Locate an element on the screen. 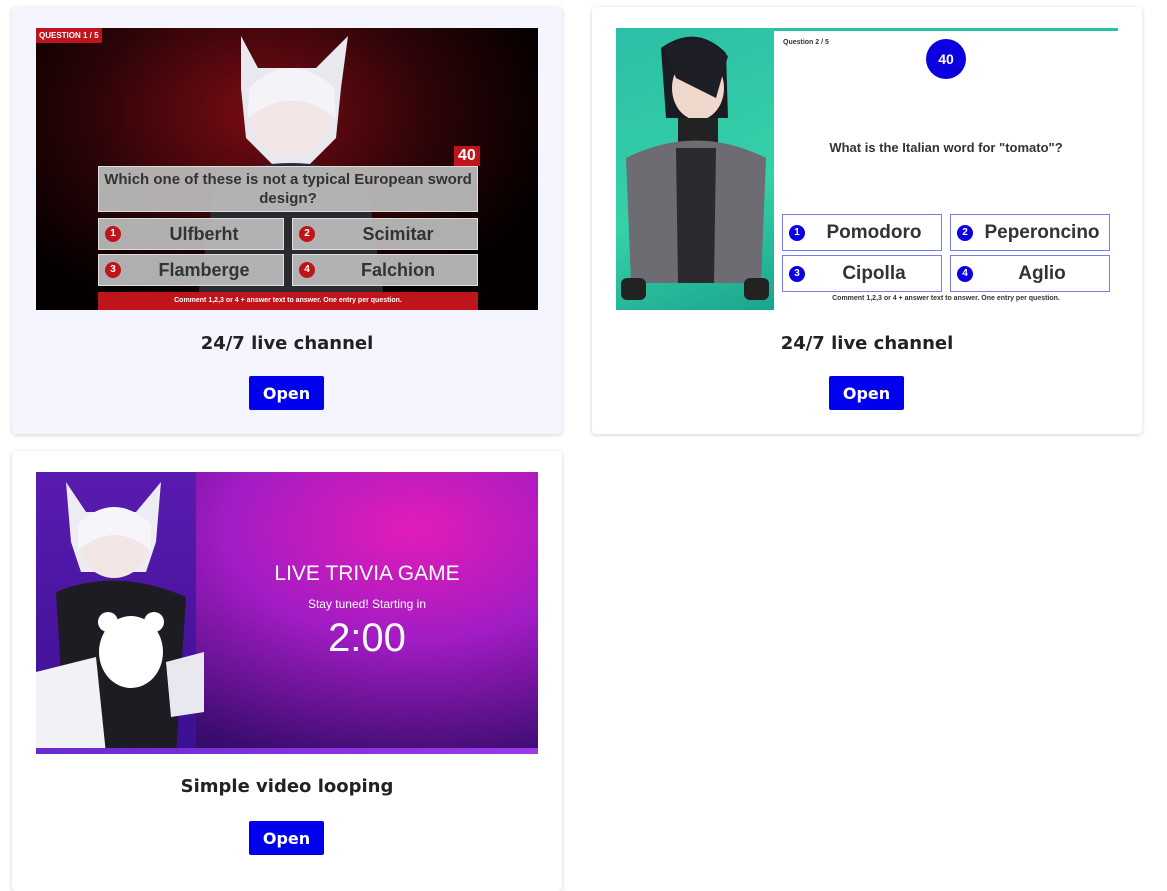 This screenshot has height=891, width=1167. answer-text: Ulfberht is located at coordinates (204, 234).